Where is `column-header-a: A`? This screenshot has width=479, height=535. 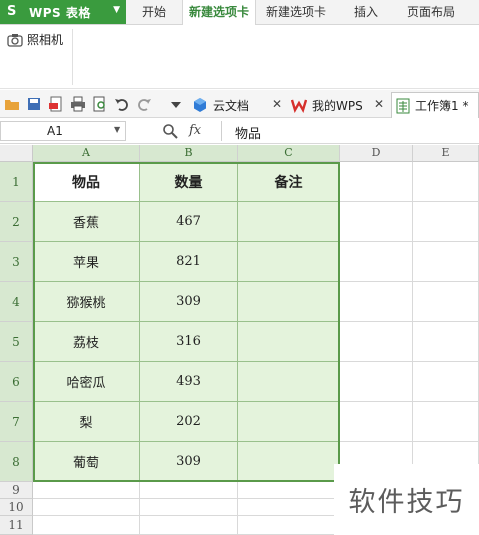
column-header-a: A is located at coordinates (86, 153).